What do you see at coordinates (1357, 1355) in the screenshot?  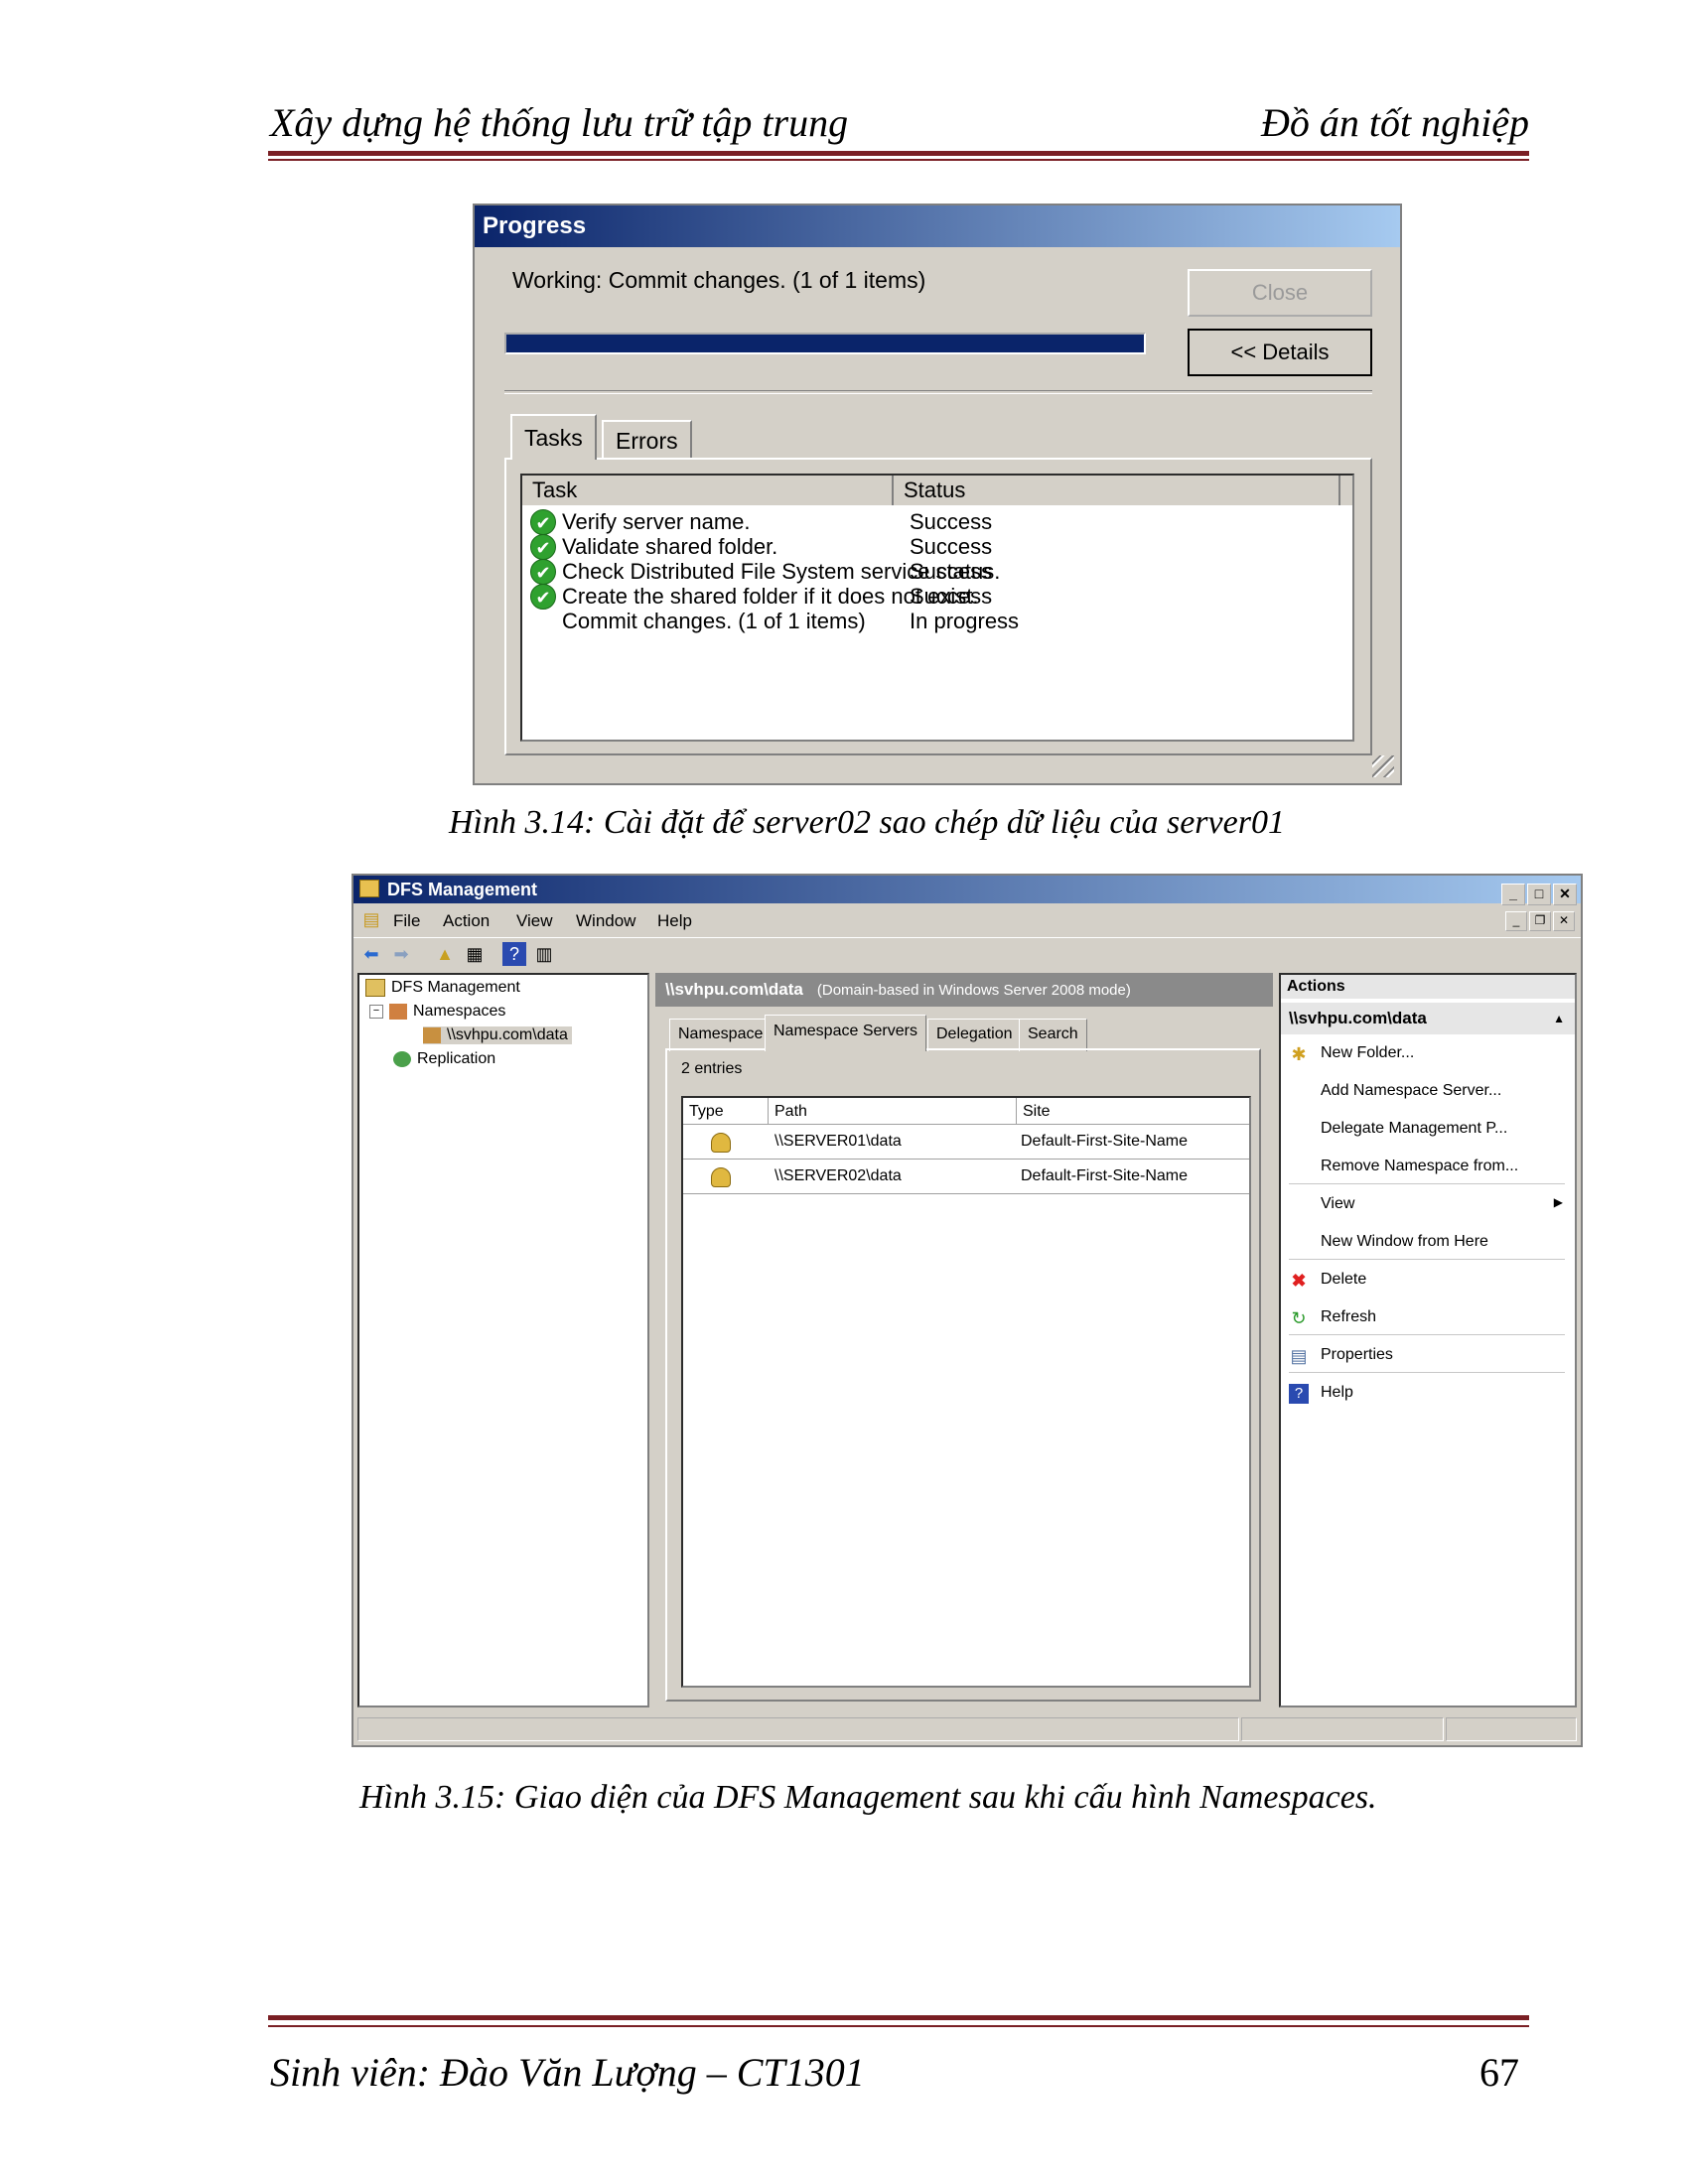 I see `action-properties: Properties` at bounding box center [1357, 1355].